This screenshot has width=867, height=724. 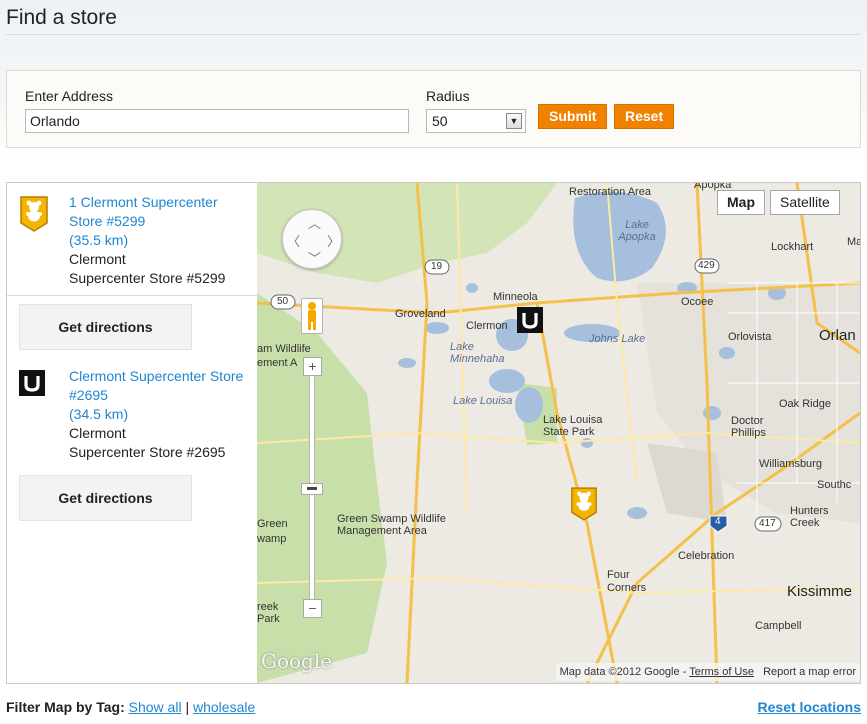 What do you see at coordinates (610, 192) in the screenshot?
I see `map-label: Restoration Area` at bounding box center [610, 192].